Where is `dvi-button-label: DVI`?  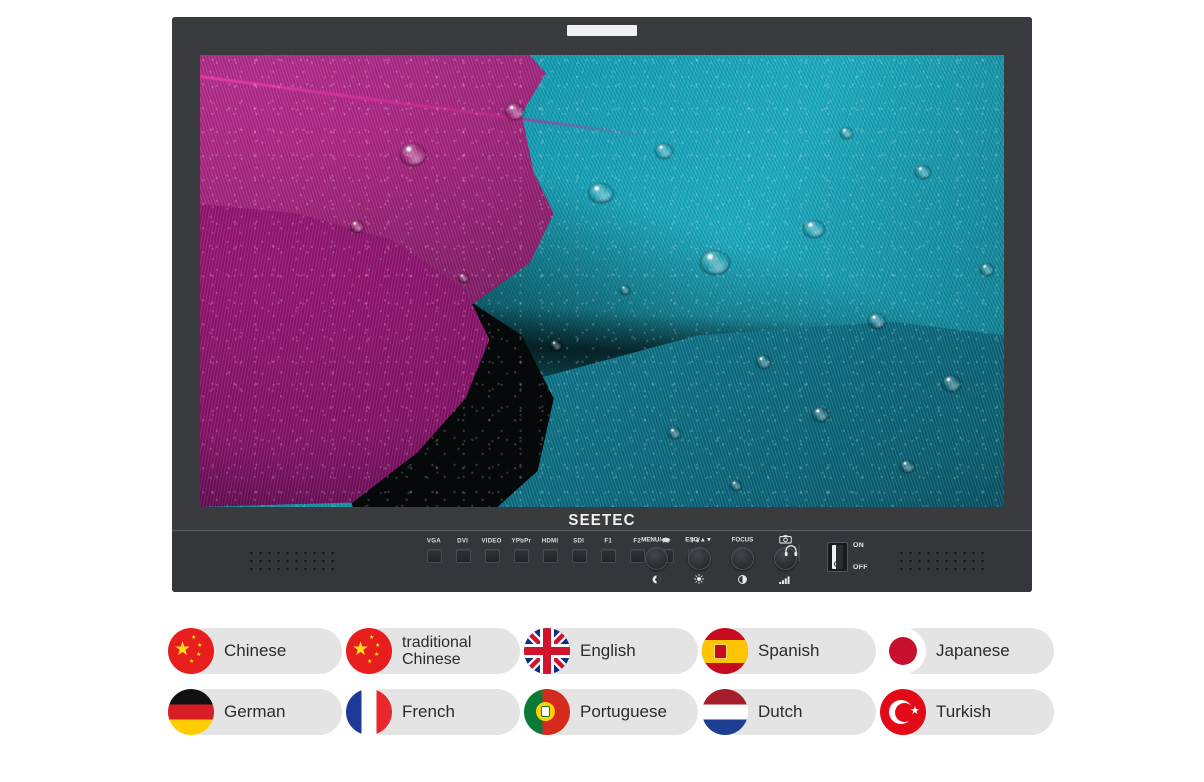 dvi-button-label: DVI is located at coordinates (463, 541).